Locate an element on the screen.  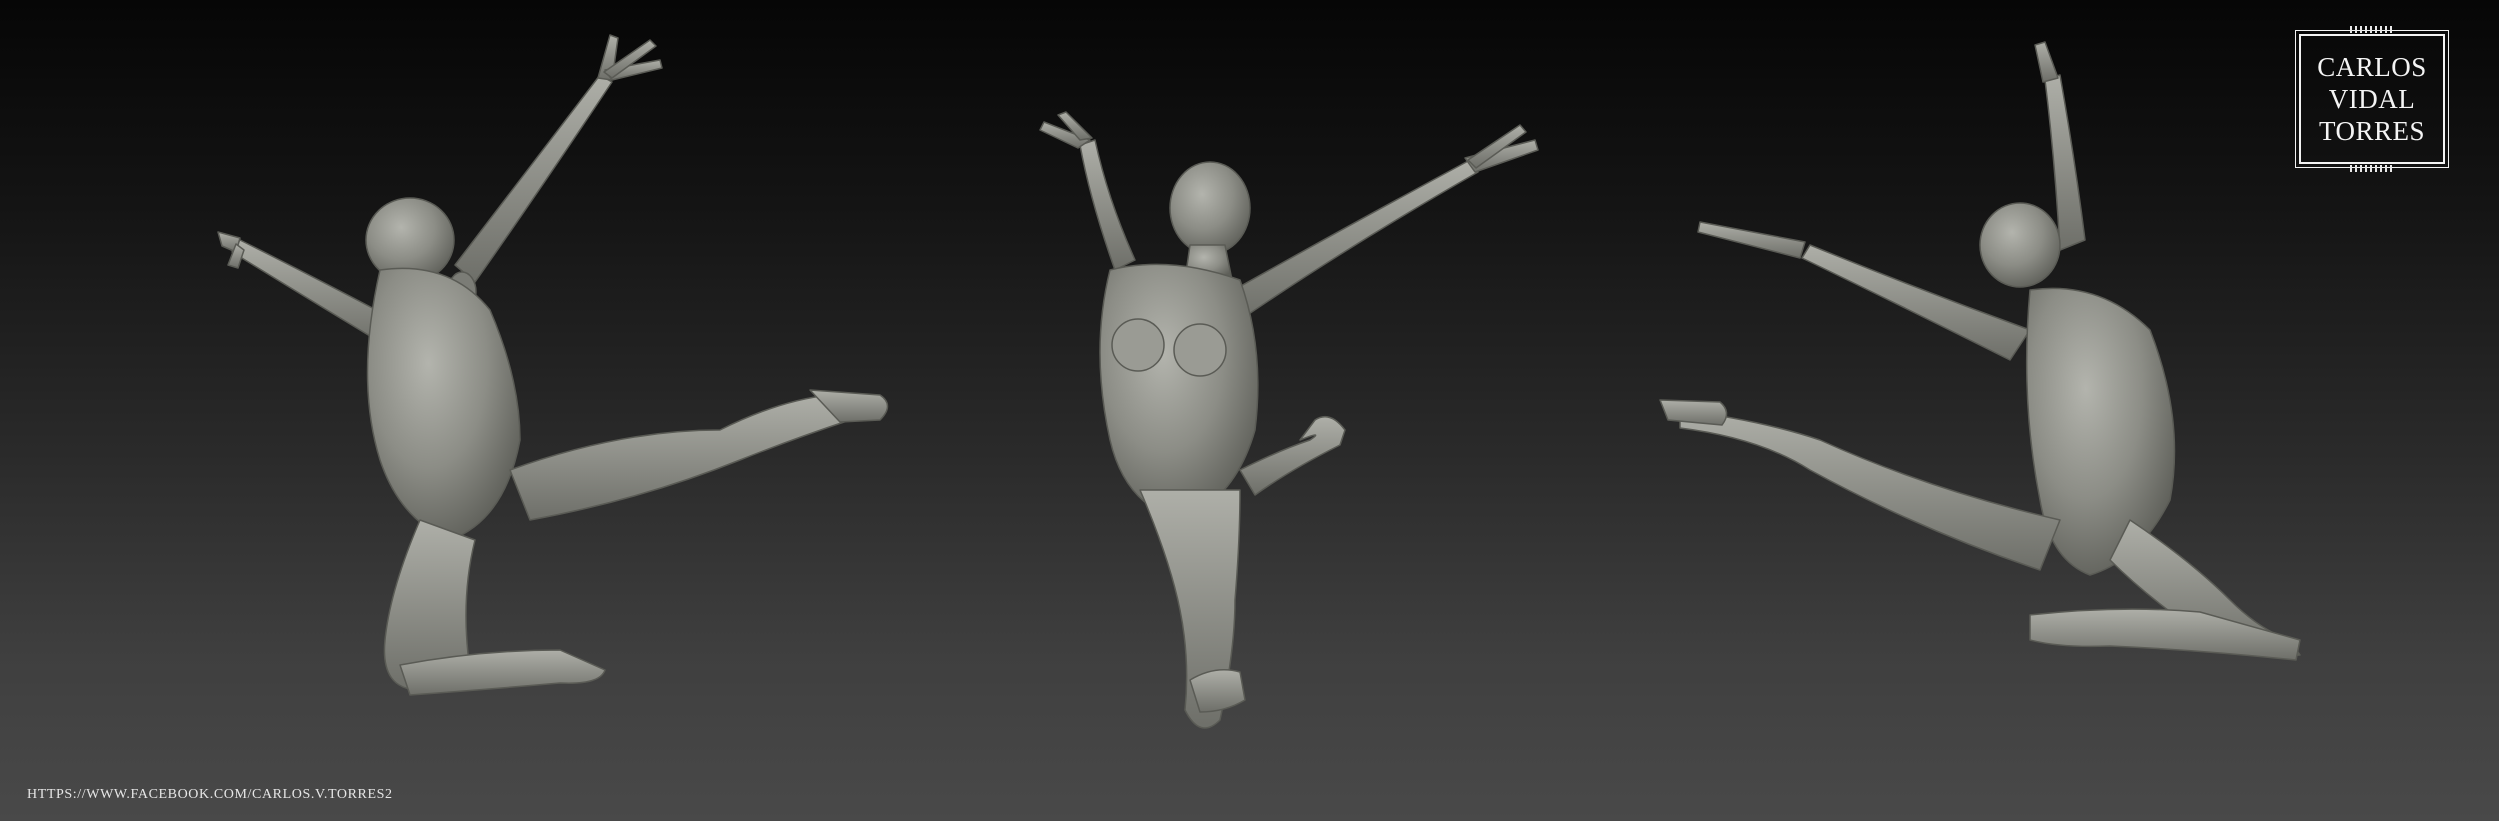
logo-line-1: CARLOS is located at coordinates (2372, 67).